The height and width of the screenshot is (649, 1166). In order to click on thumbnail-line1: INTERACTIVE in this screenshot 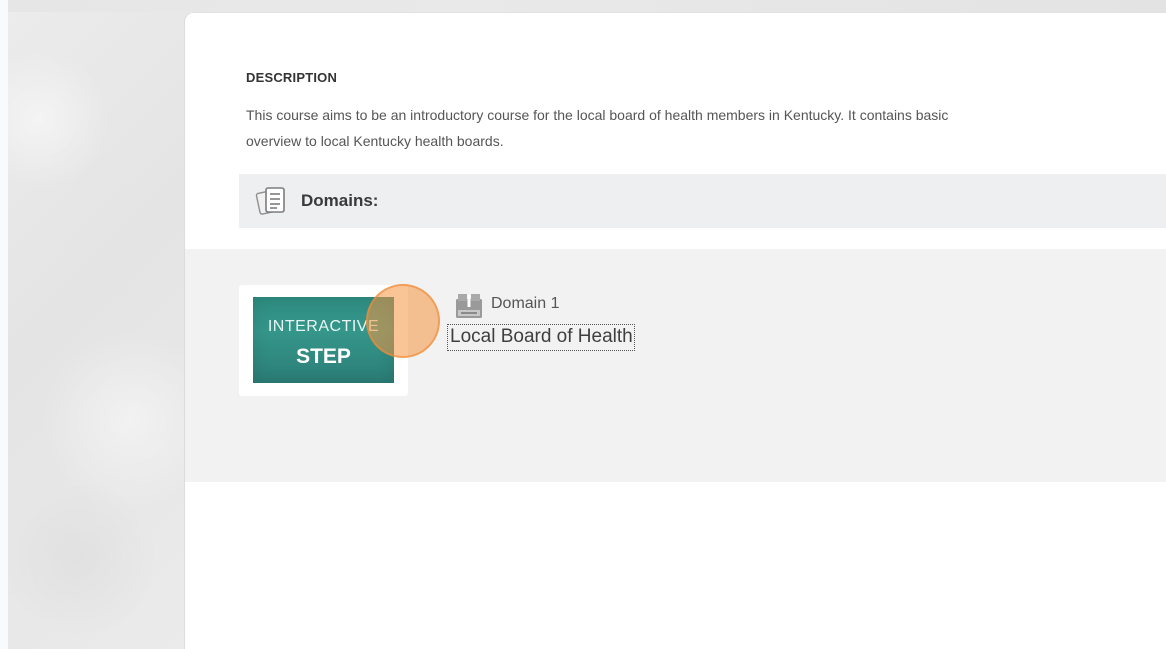, I will do `click(323, 326)`.